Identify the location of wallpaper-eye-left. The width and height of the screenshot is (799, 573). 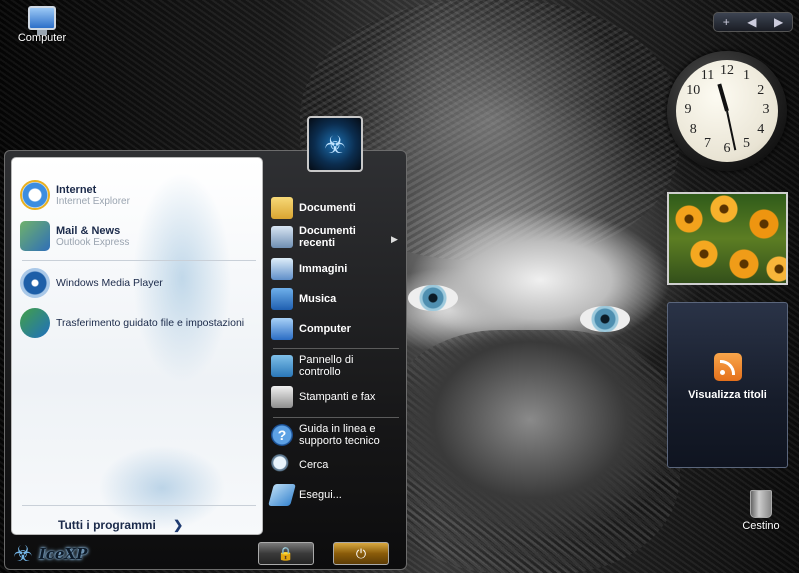
(433, 298).